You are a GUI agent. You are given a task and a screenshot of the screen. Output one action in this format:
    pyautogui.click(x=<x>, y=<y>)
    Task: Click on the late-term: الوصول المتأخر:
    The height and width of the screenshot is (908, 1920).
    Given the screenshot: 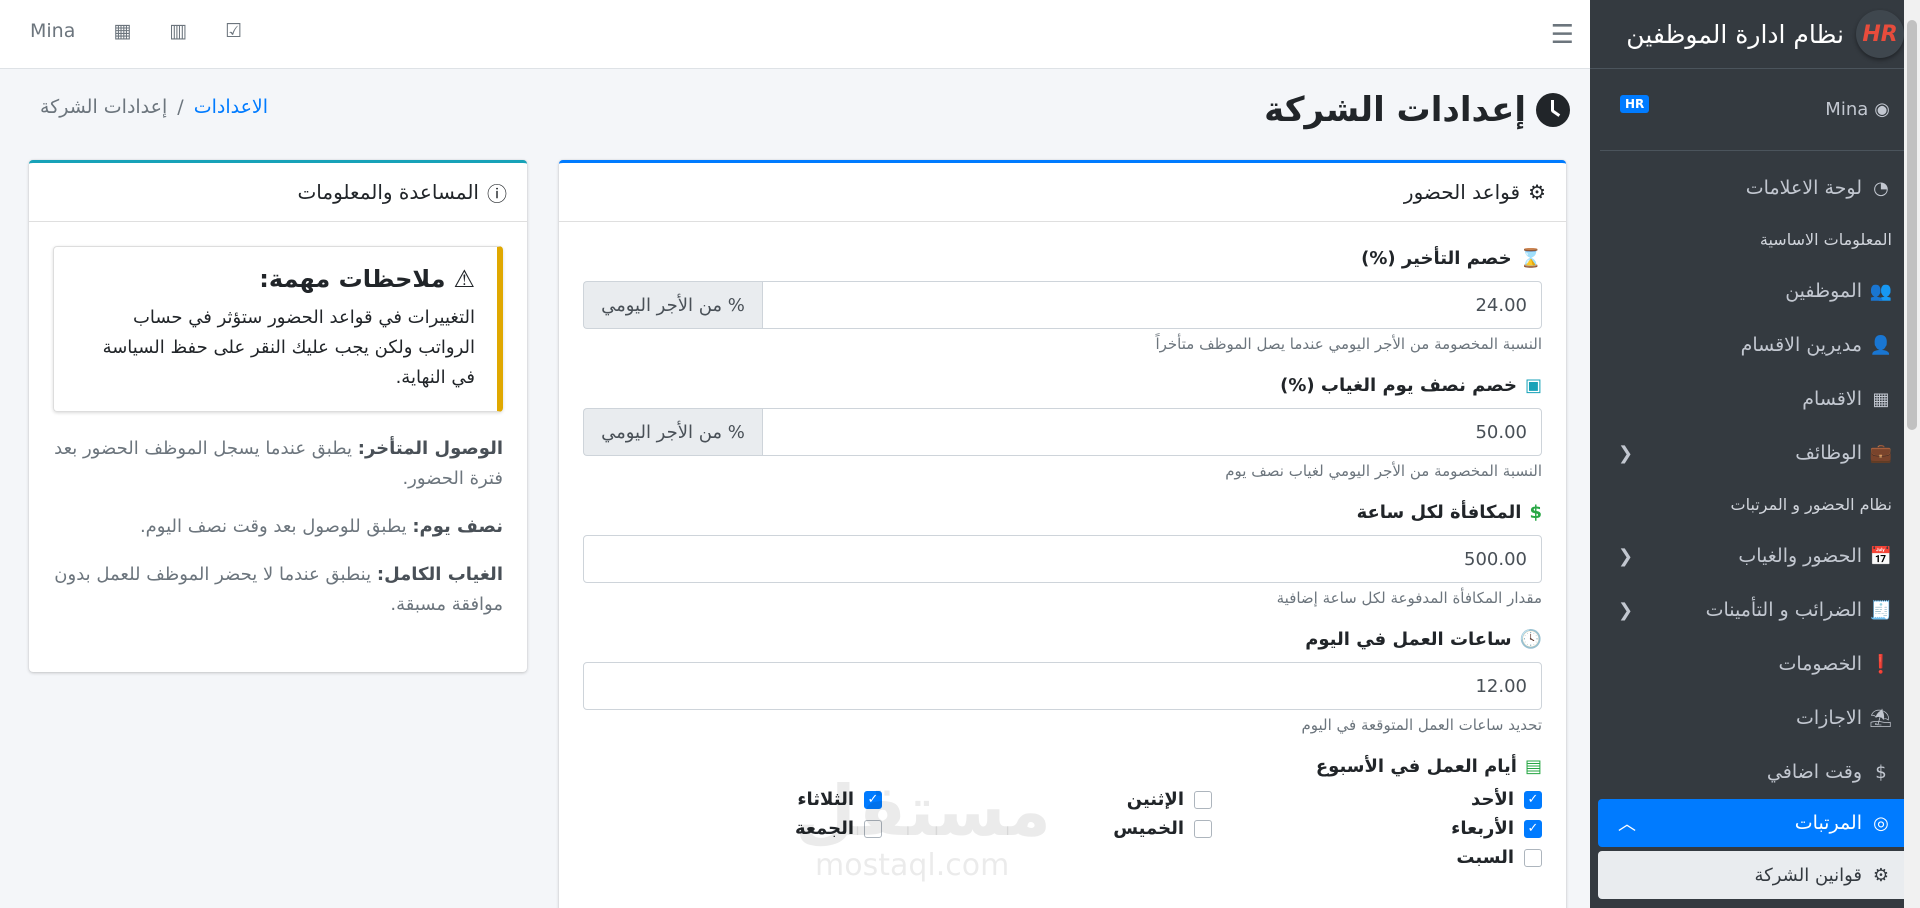 What is the action you would take?
    pyautogui.click(x=430, y=448)
    